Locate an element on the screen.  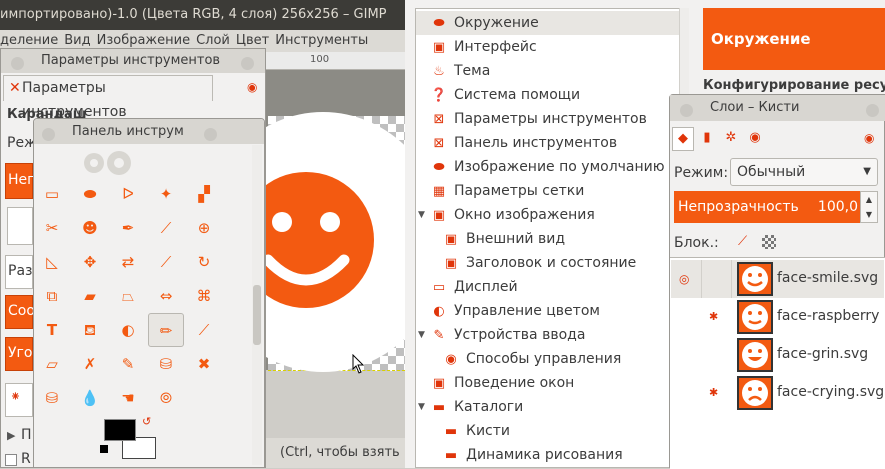
layer-name: face-crying.svg is located at coordinates (830, 392).